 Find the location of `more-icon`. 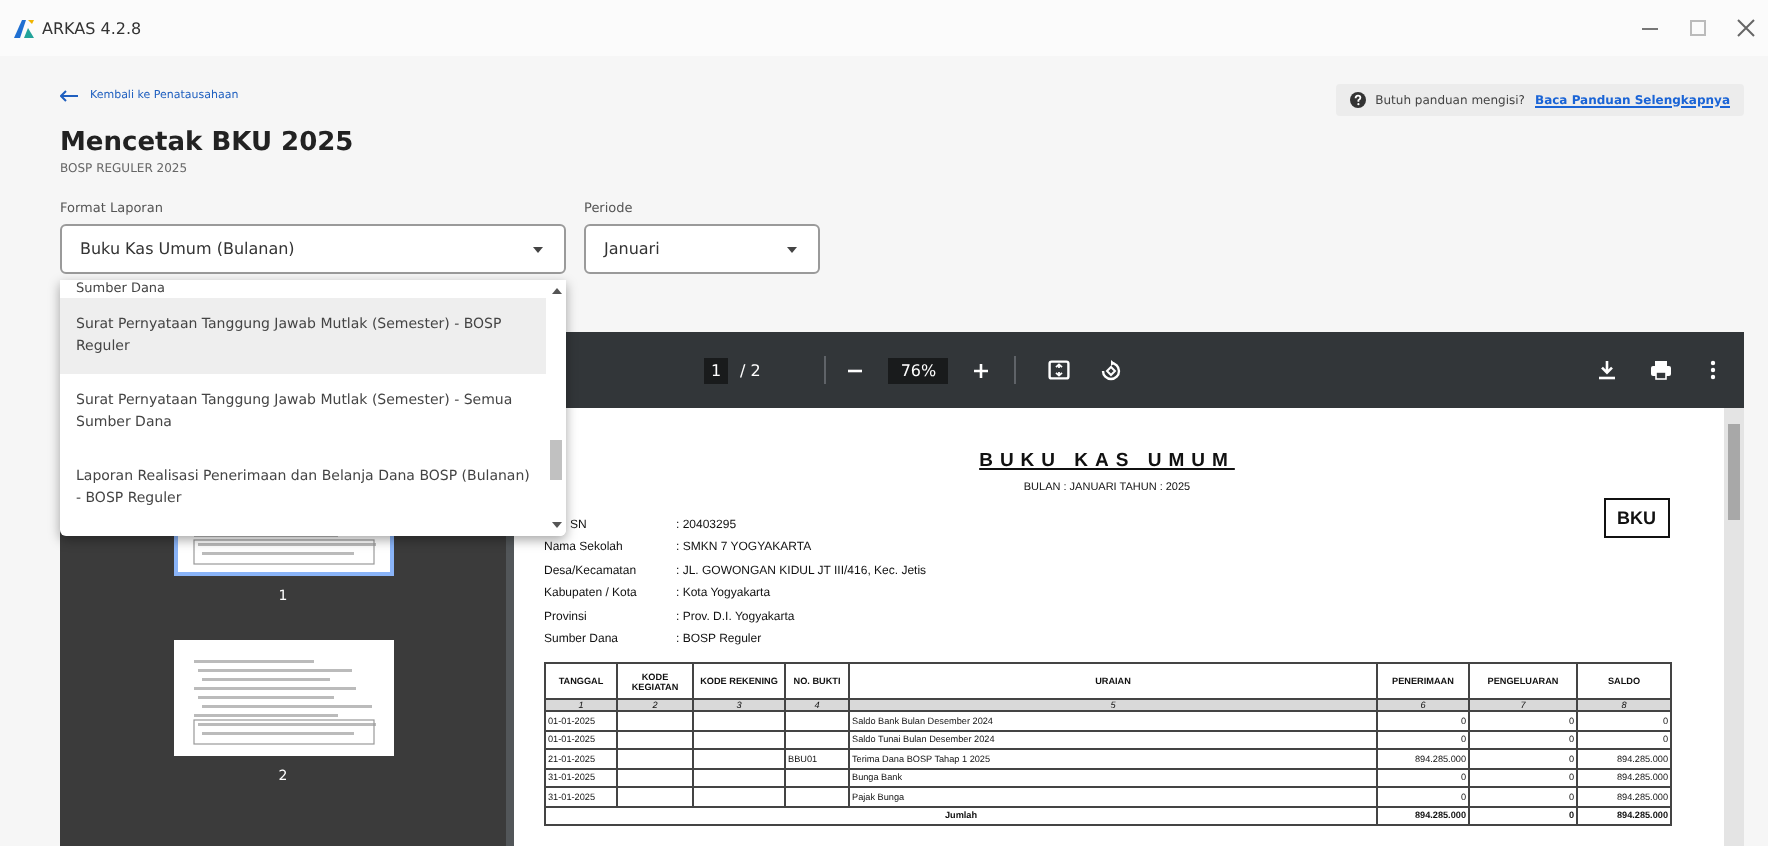

more-icon is located at coordinates (1713, 370).